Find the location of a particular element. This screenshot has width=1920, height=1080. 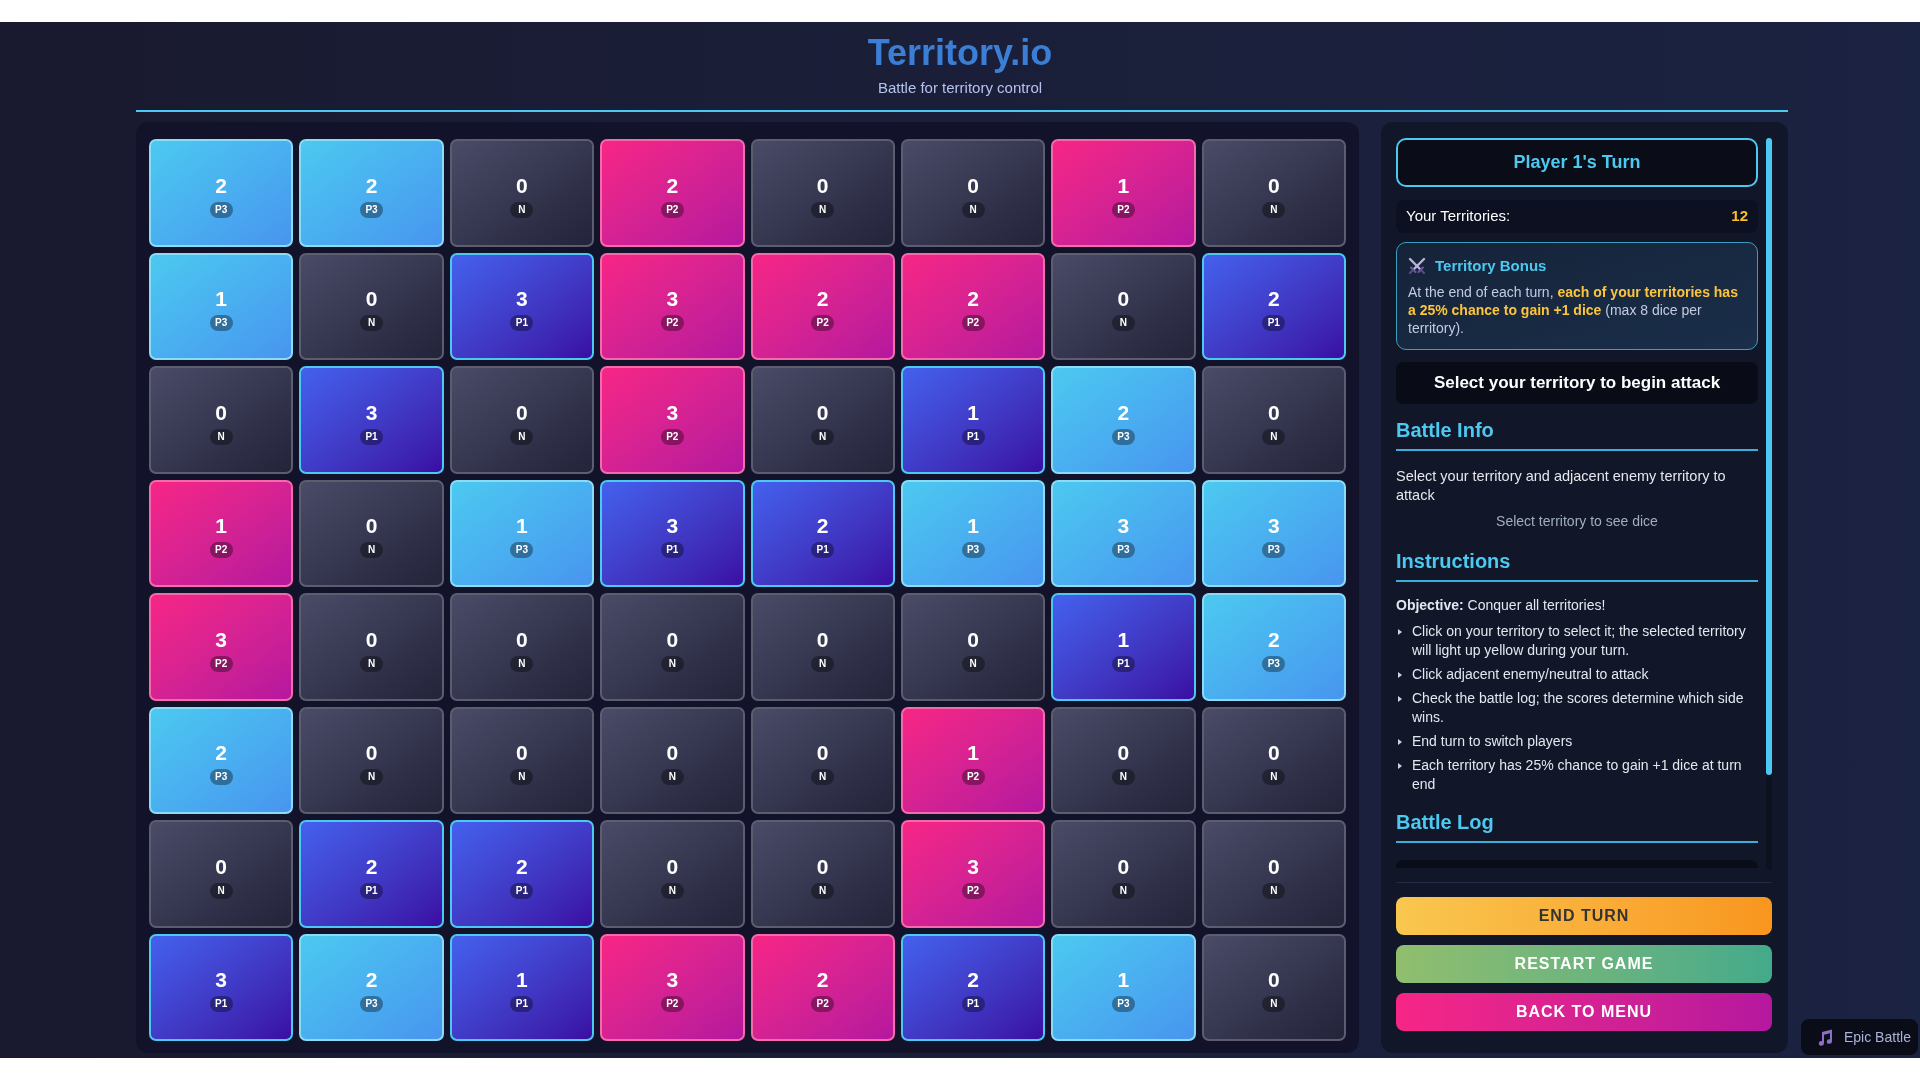

action-button: END TURN is located at coordinates (1584, 916).